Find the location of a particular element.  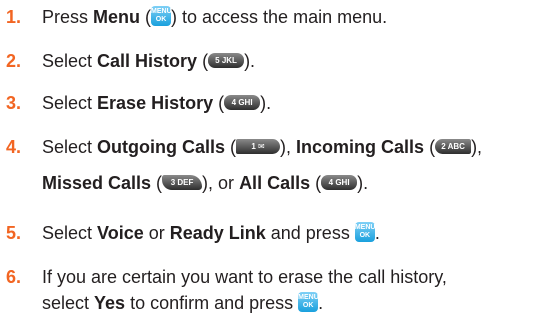

text: or is located at coordinates (156, 233).